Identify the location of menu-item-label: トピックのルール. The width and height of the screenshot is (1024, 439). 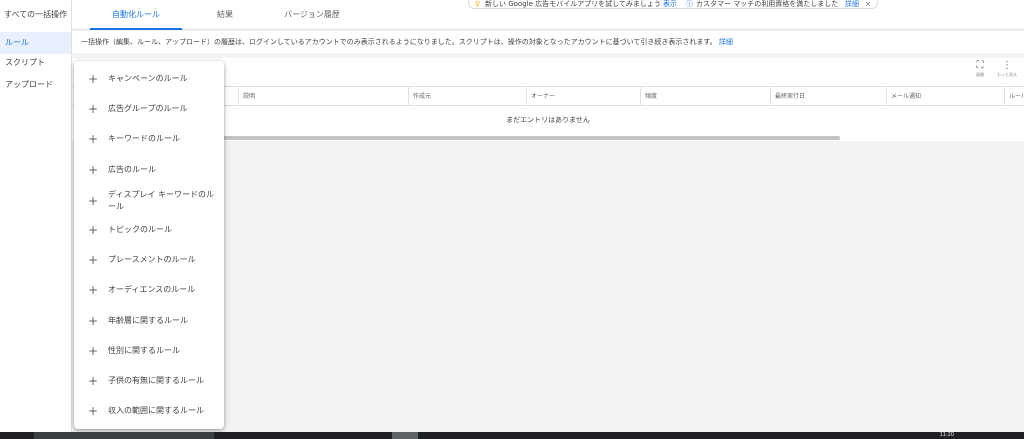
(140, 229).